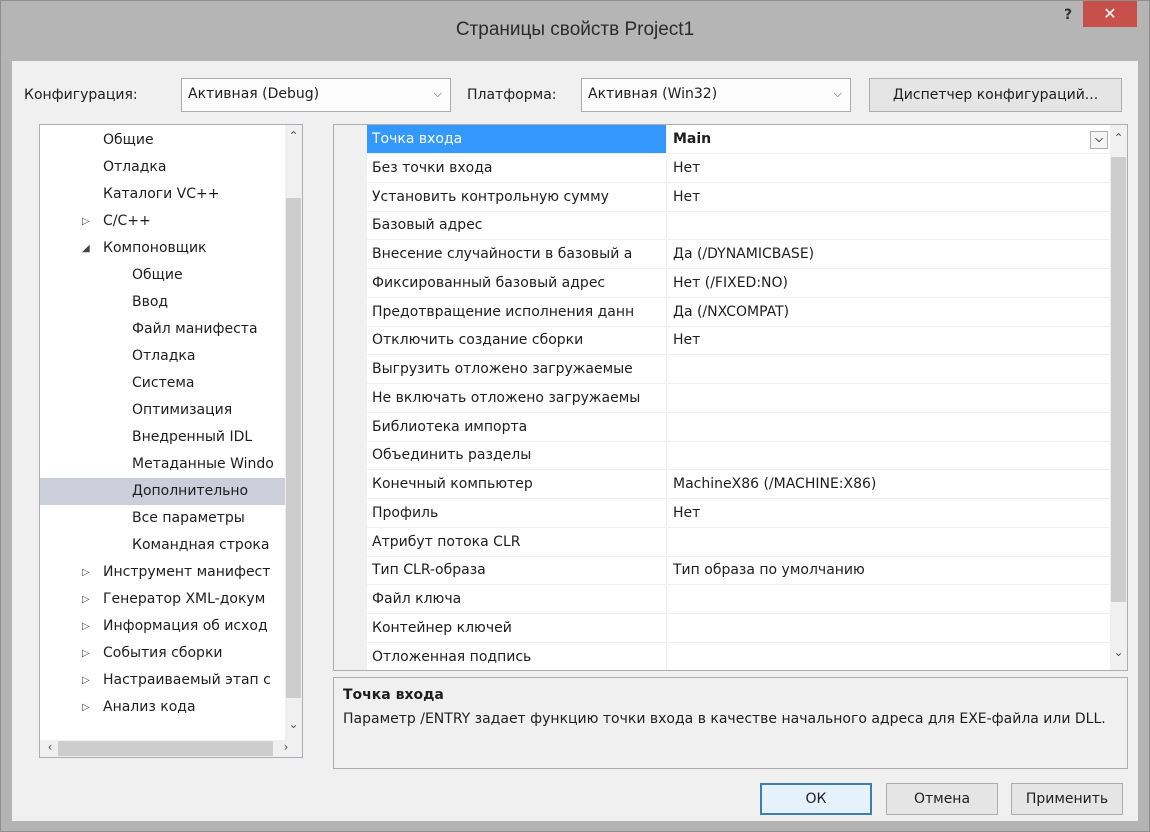 This screenshot has height=832, width=1150. I want to click on property-name: Атрибут потока CLR, so click(517, 542).